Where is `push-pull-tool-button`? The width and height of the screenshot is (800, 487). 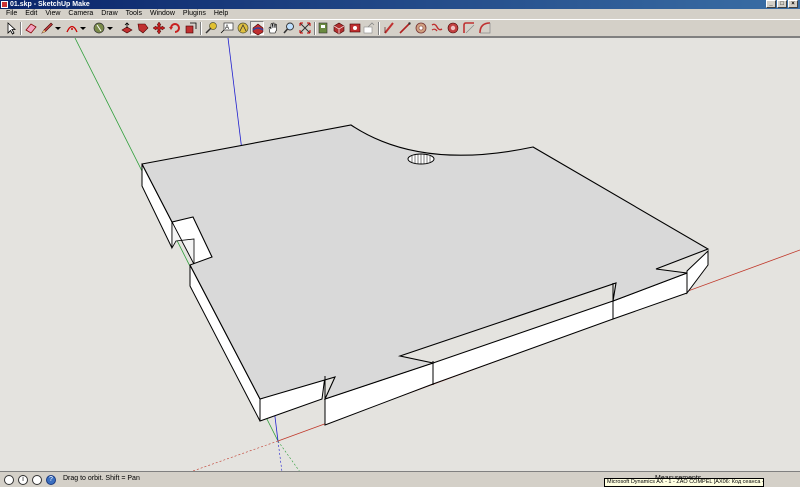
push-pull-tool-button is located at coordinates (127, 28).